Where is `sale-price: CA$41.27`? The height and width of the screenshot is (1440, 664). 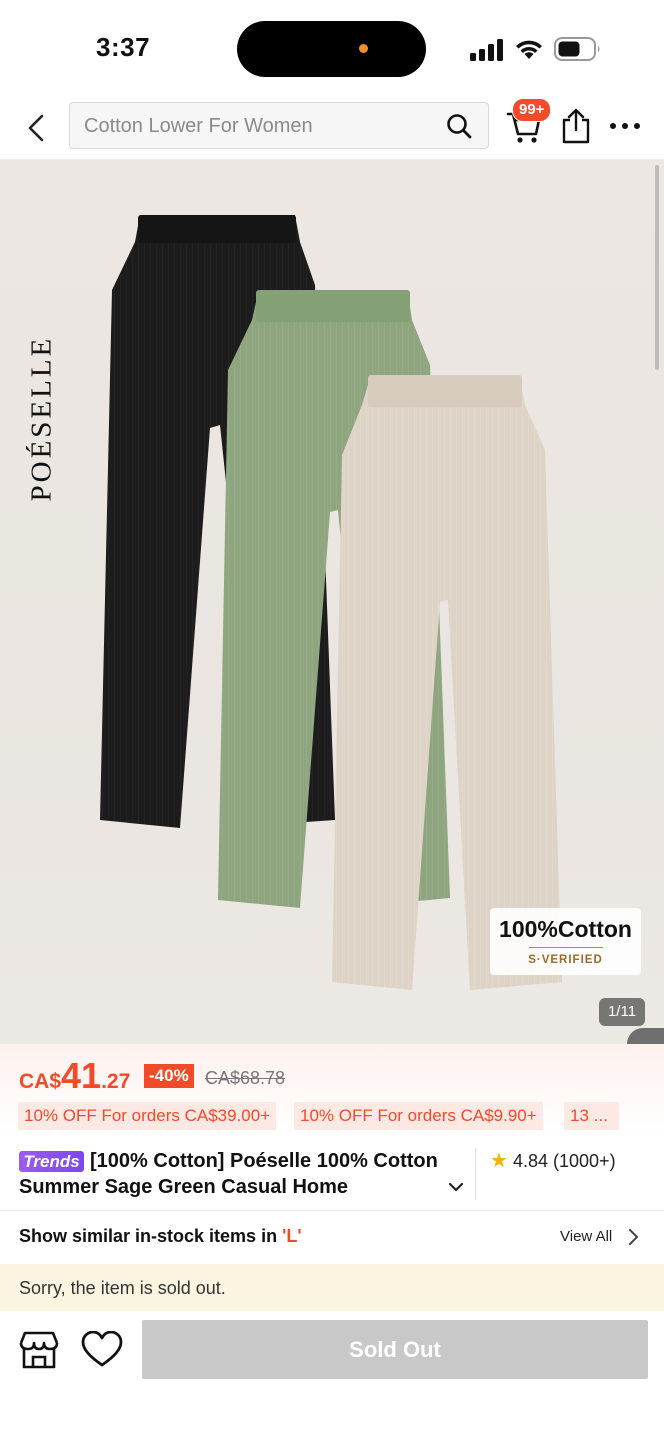 sale-price: CA$41.27 is located at coordinates (74, 1076).